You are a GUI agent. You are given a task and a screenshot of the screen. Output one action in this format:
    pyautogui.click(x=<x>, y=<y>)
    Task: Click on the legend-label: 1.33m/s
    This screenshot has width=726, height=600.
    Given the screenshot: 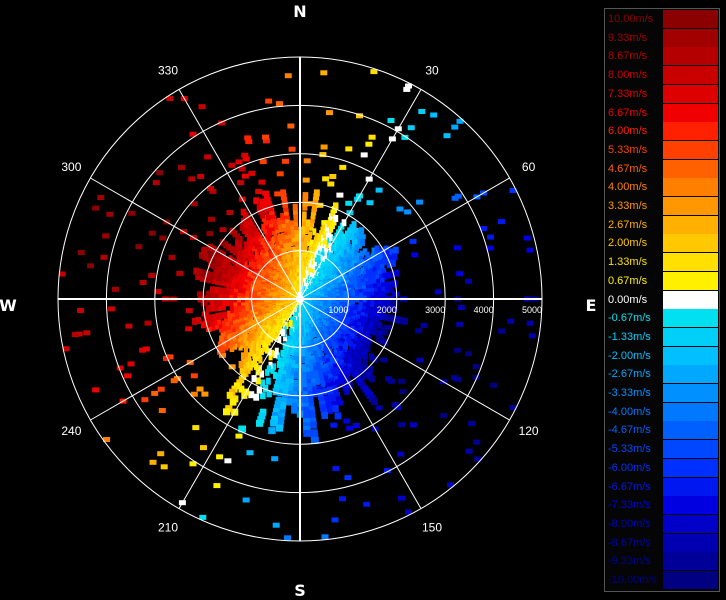 What is the action you would take?
    pyautogui.click(x=628, y=262)
    